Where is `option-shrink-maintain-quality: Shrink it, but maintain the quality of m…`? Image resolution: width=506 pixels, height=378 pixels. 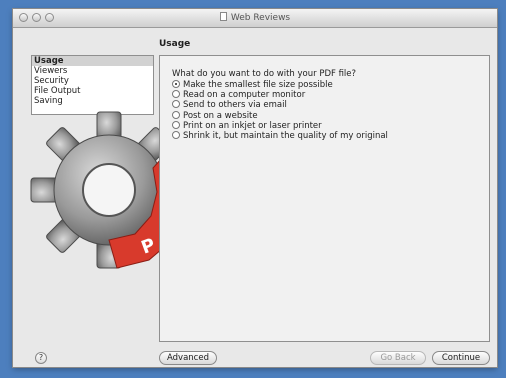 option-shrink-maintain-quality: Shrink it, but maintain the quality of m… is located at coordinates (280, 135).